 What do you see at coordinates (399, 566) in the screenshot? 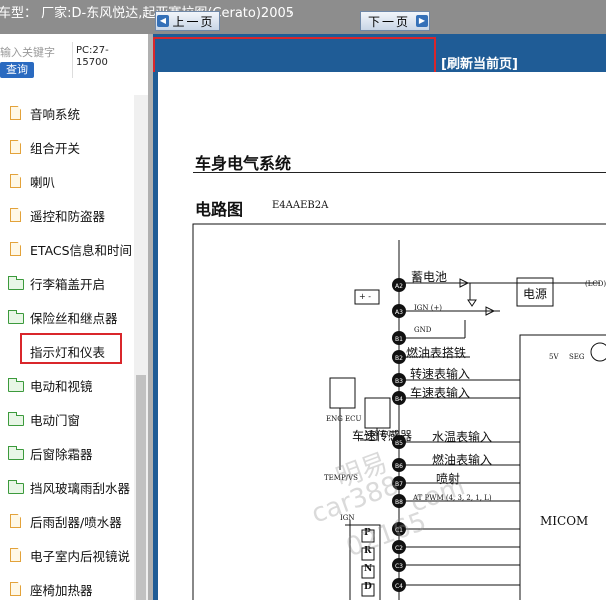
I see `pin-label: C3` at bounding box center [399, 566].